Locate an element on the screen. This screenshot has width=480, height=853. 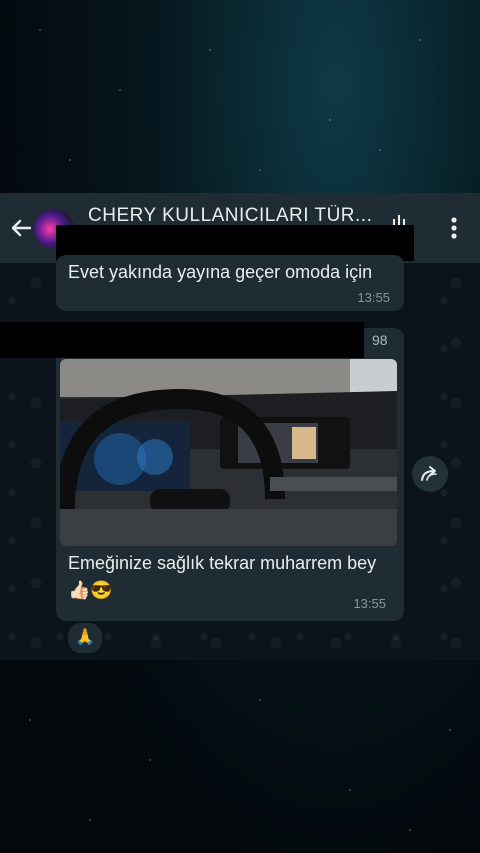
message-text: Emeğinize sağlık tekrar muharrem bey👍🏻😎 is located at coordinates (222, 576).